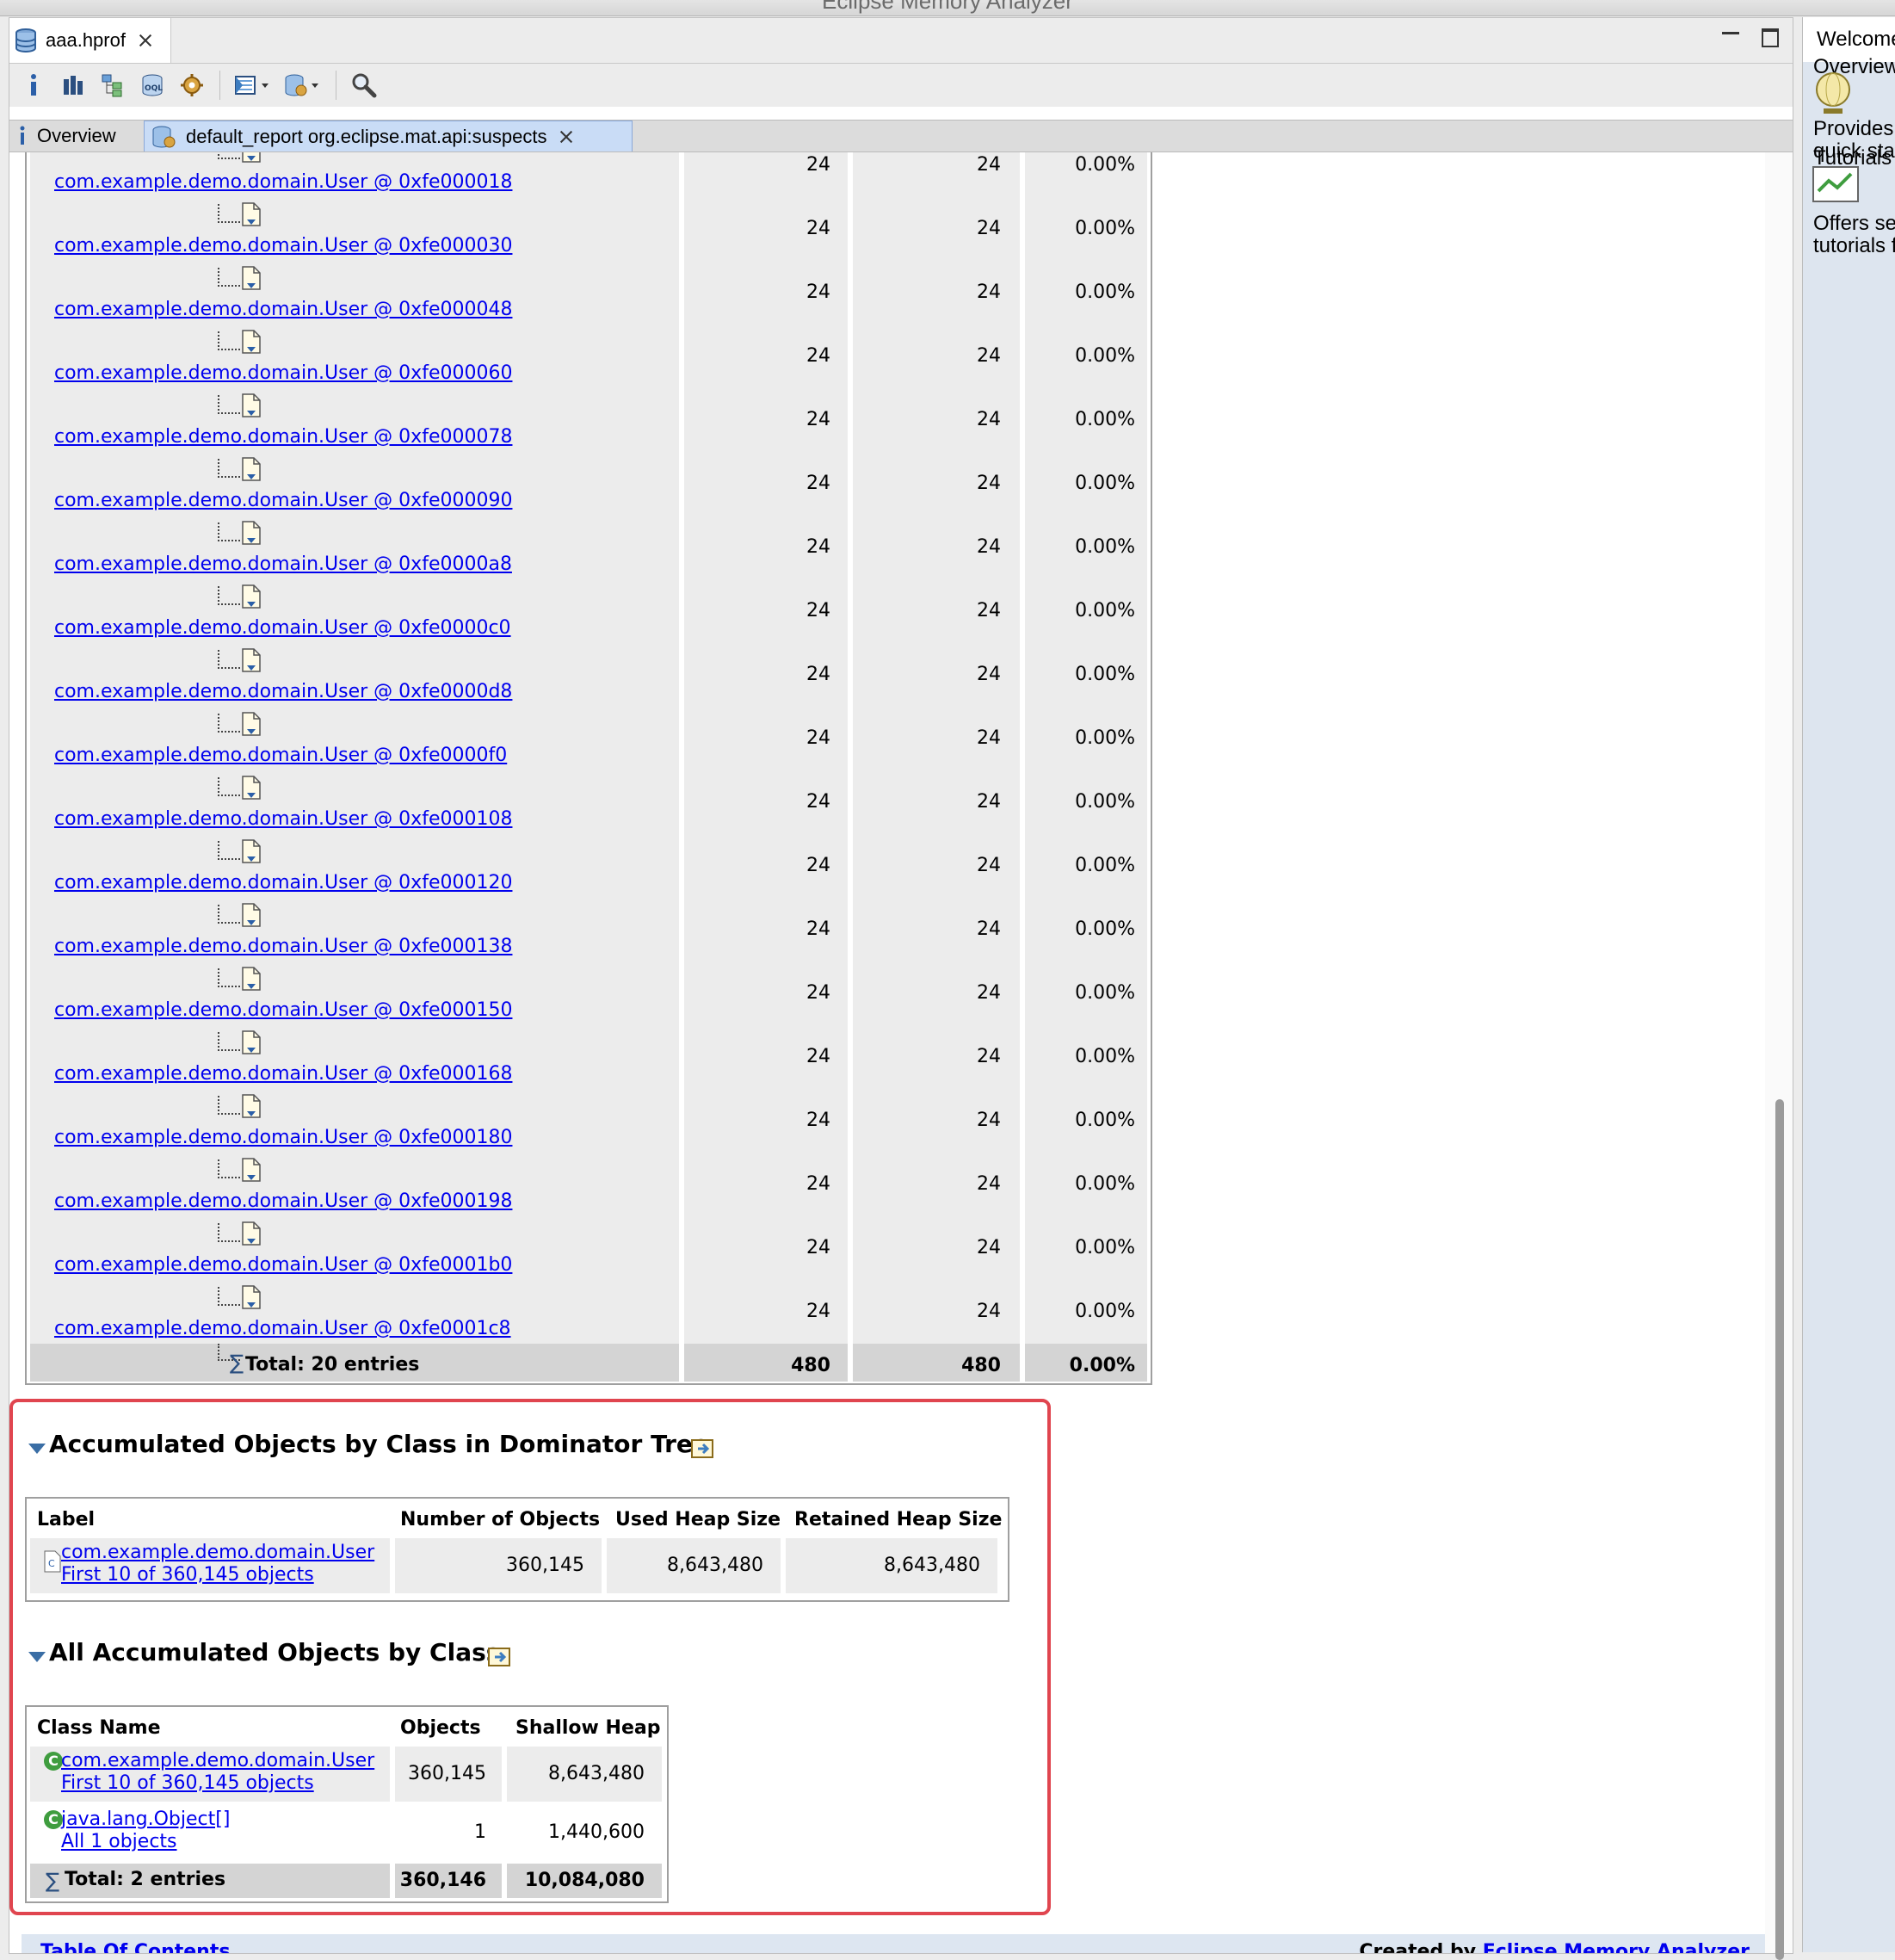 The image size is (1895, 1960). Describe the element at coordinates (51, 1563) in the screenshot. I see `svg-text: C` at that location.